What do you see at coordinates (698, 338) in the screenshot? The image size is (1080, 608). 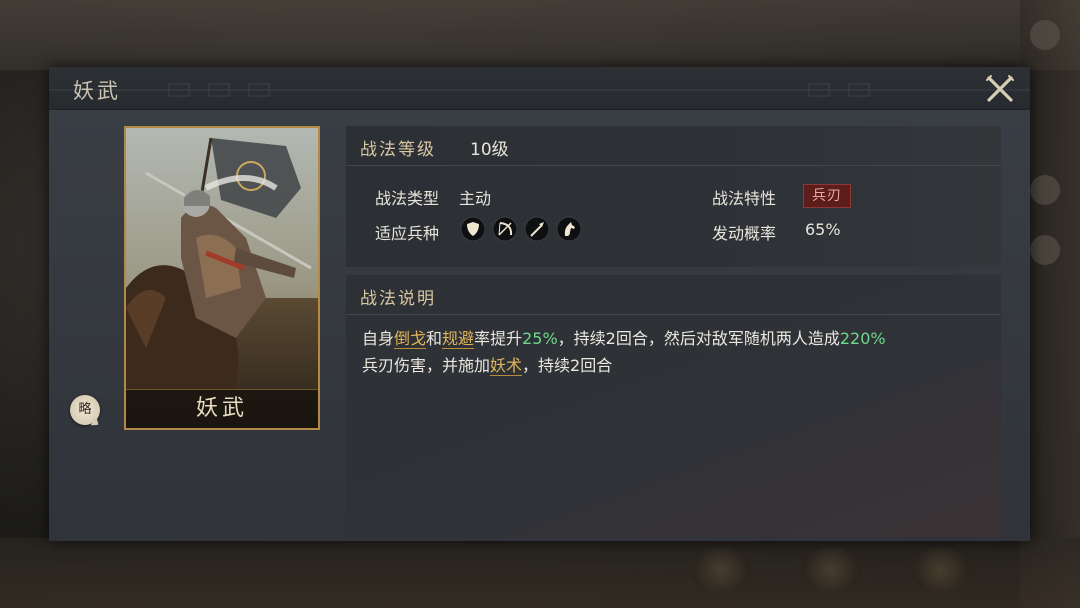 I see `desc-segment: ，持续2回合，然后对敌军随机两人造成` at bounding box center [698, 338].